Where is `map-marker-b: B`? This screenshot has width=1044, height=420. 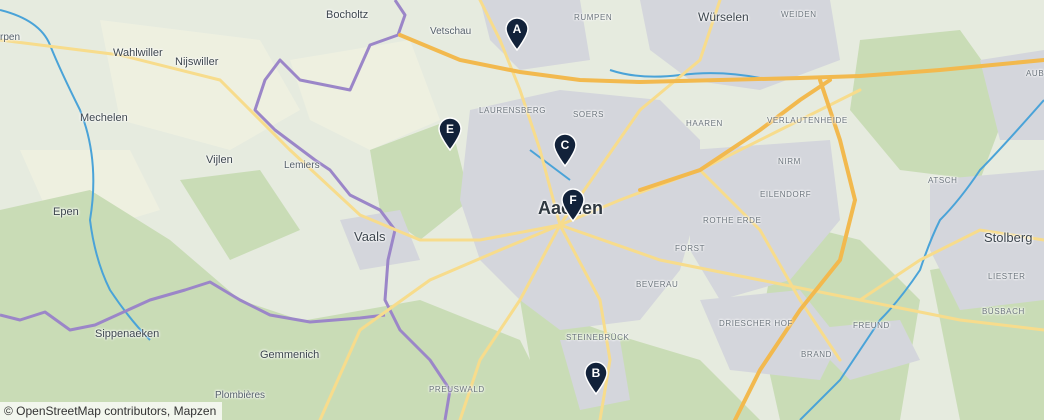
map-marker-b: B is located at coordinates (596, 378).